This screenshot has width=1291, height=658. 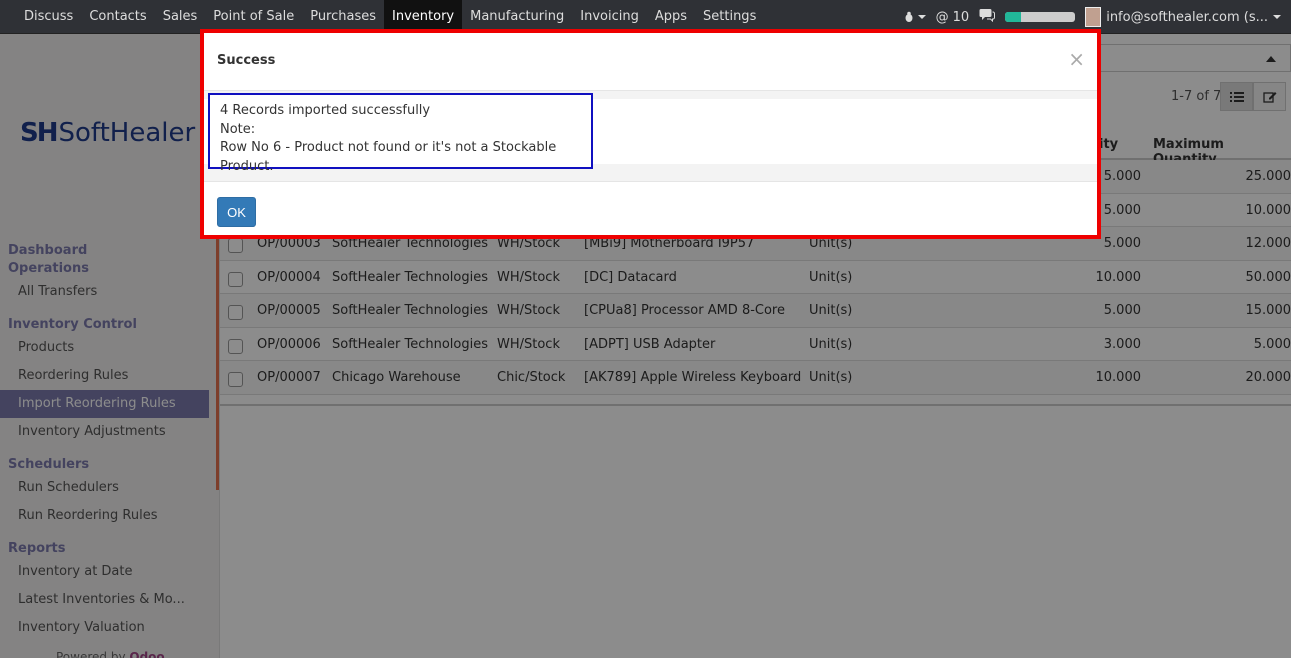 What do you see at coordinates (1093, 17) in the screenshot?
I see `avatar` at bounding box center [1093, 17].